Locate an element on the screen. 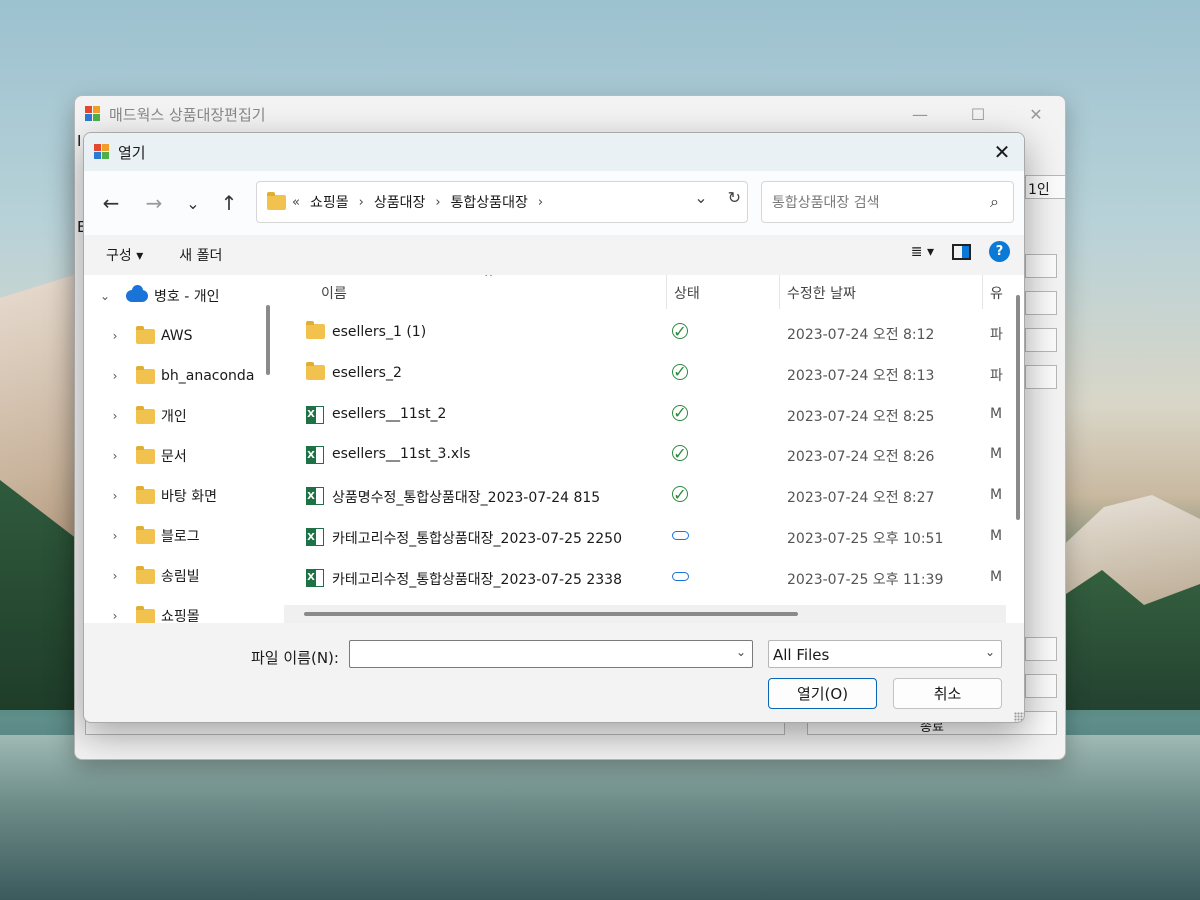 The width and height of the screenshot is (1200, 900). open-button: 열기(O) is located at coordinates (822, 693).